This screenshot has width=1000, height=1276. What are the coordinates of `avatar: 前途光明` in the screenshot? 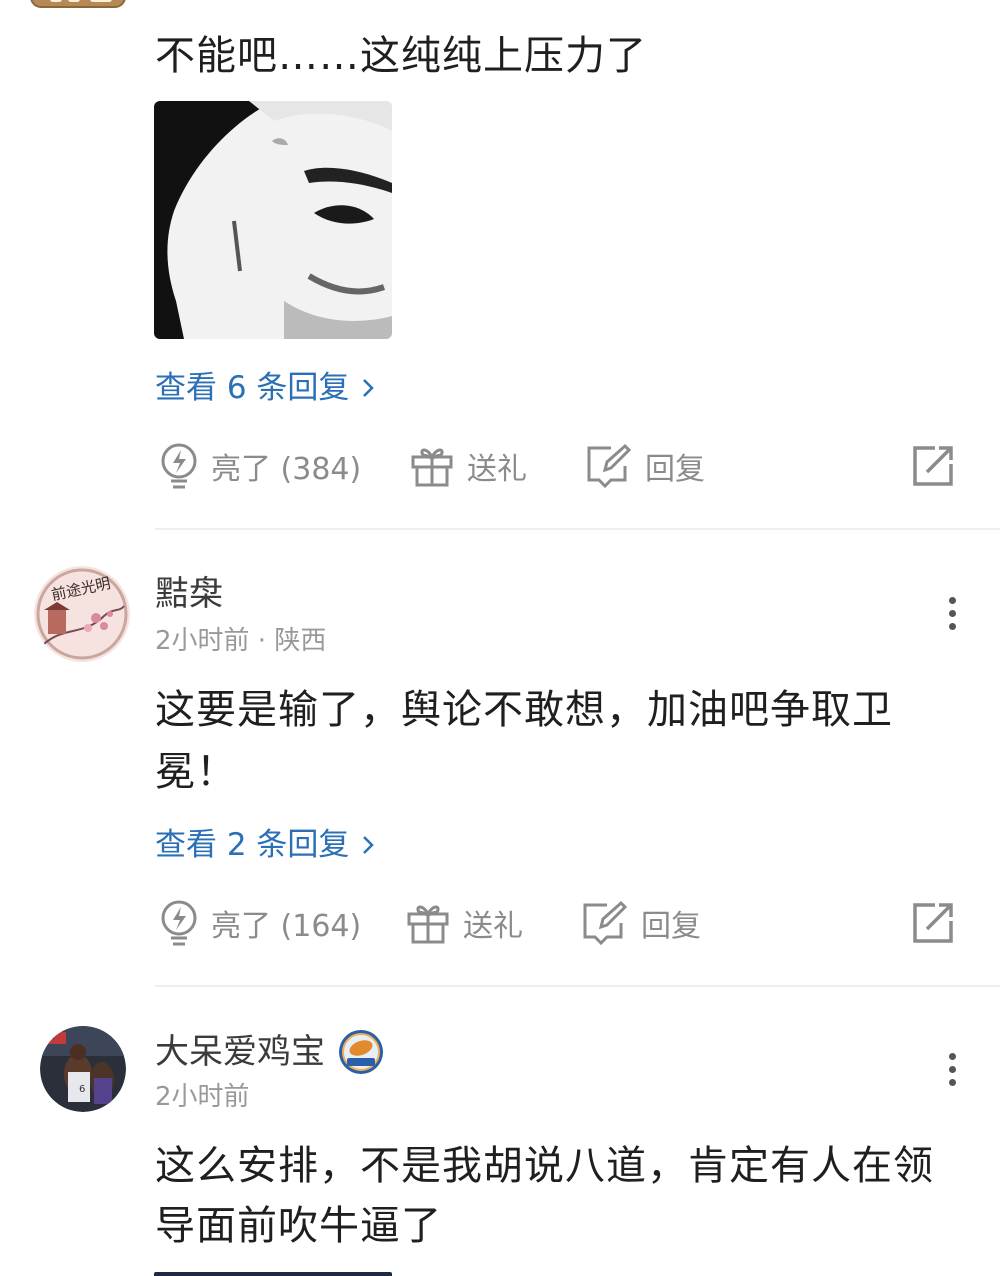 It's located at (82, 614).